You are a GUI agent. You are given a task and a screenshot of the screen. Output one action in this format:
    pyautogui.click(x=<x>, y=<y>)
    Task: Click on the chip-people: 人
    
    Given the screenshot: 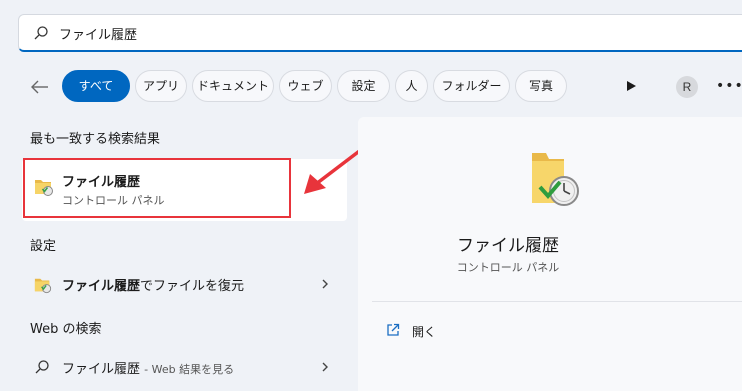 What is the action you would take?
    pyautogui.click(x=411, y=86)
    